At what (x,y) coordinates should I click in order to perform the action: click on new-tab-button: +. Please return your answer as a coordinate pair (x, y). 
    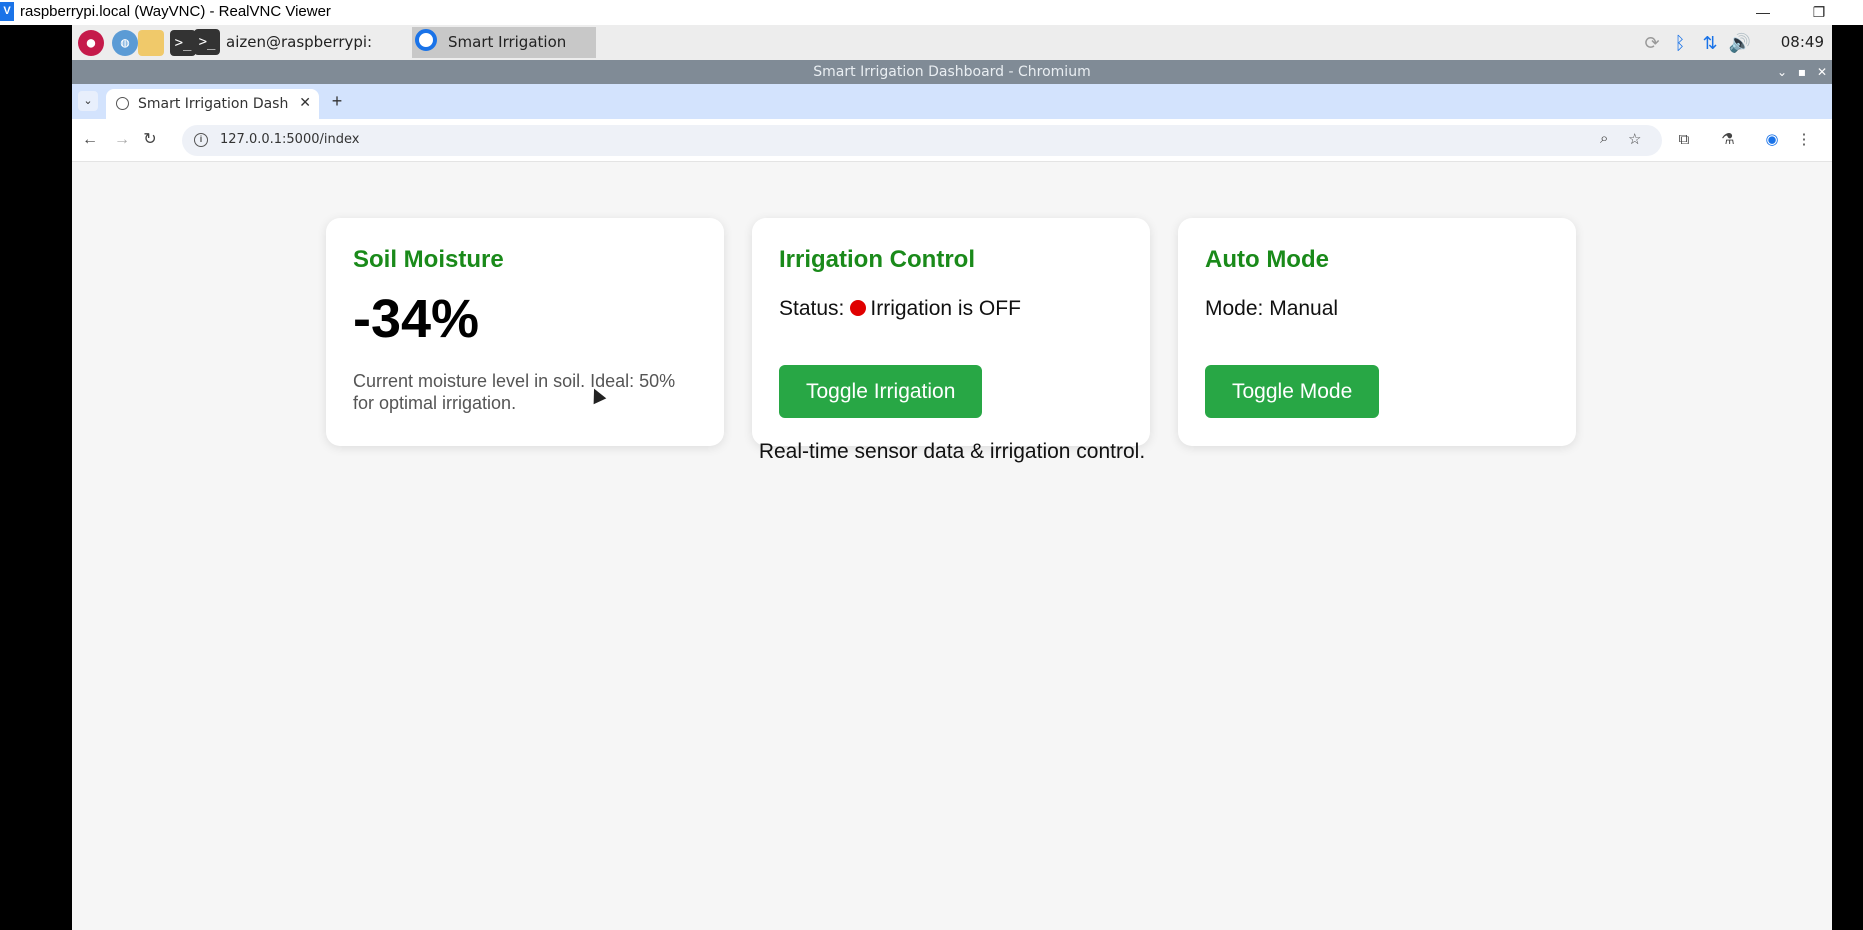
    Looking at the image, I should click on (337, 101).